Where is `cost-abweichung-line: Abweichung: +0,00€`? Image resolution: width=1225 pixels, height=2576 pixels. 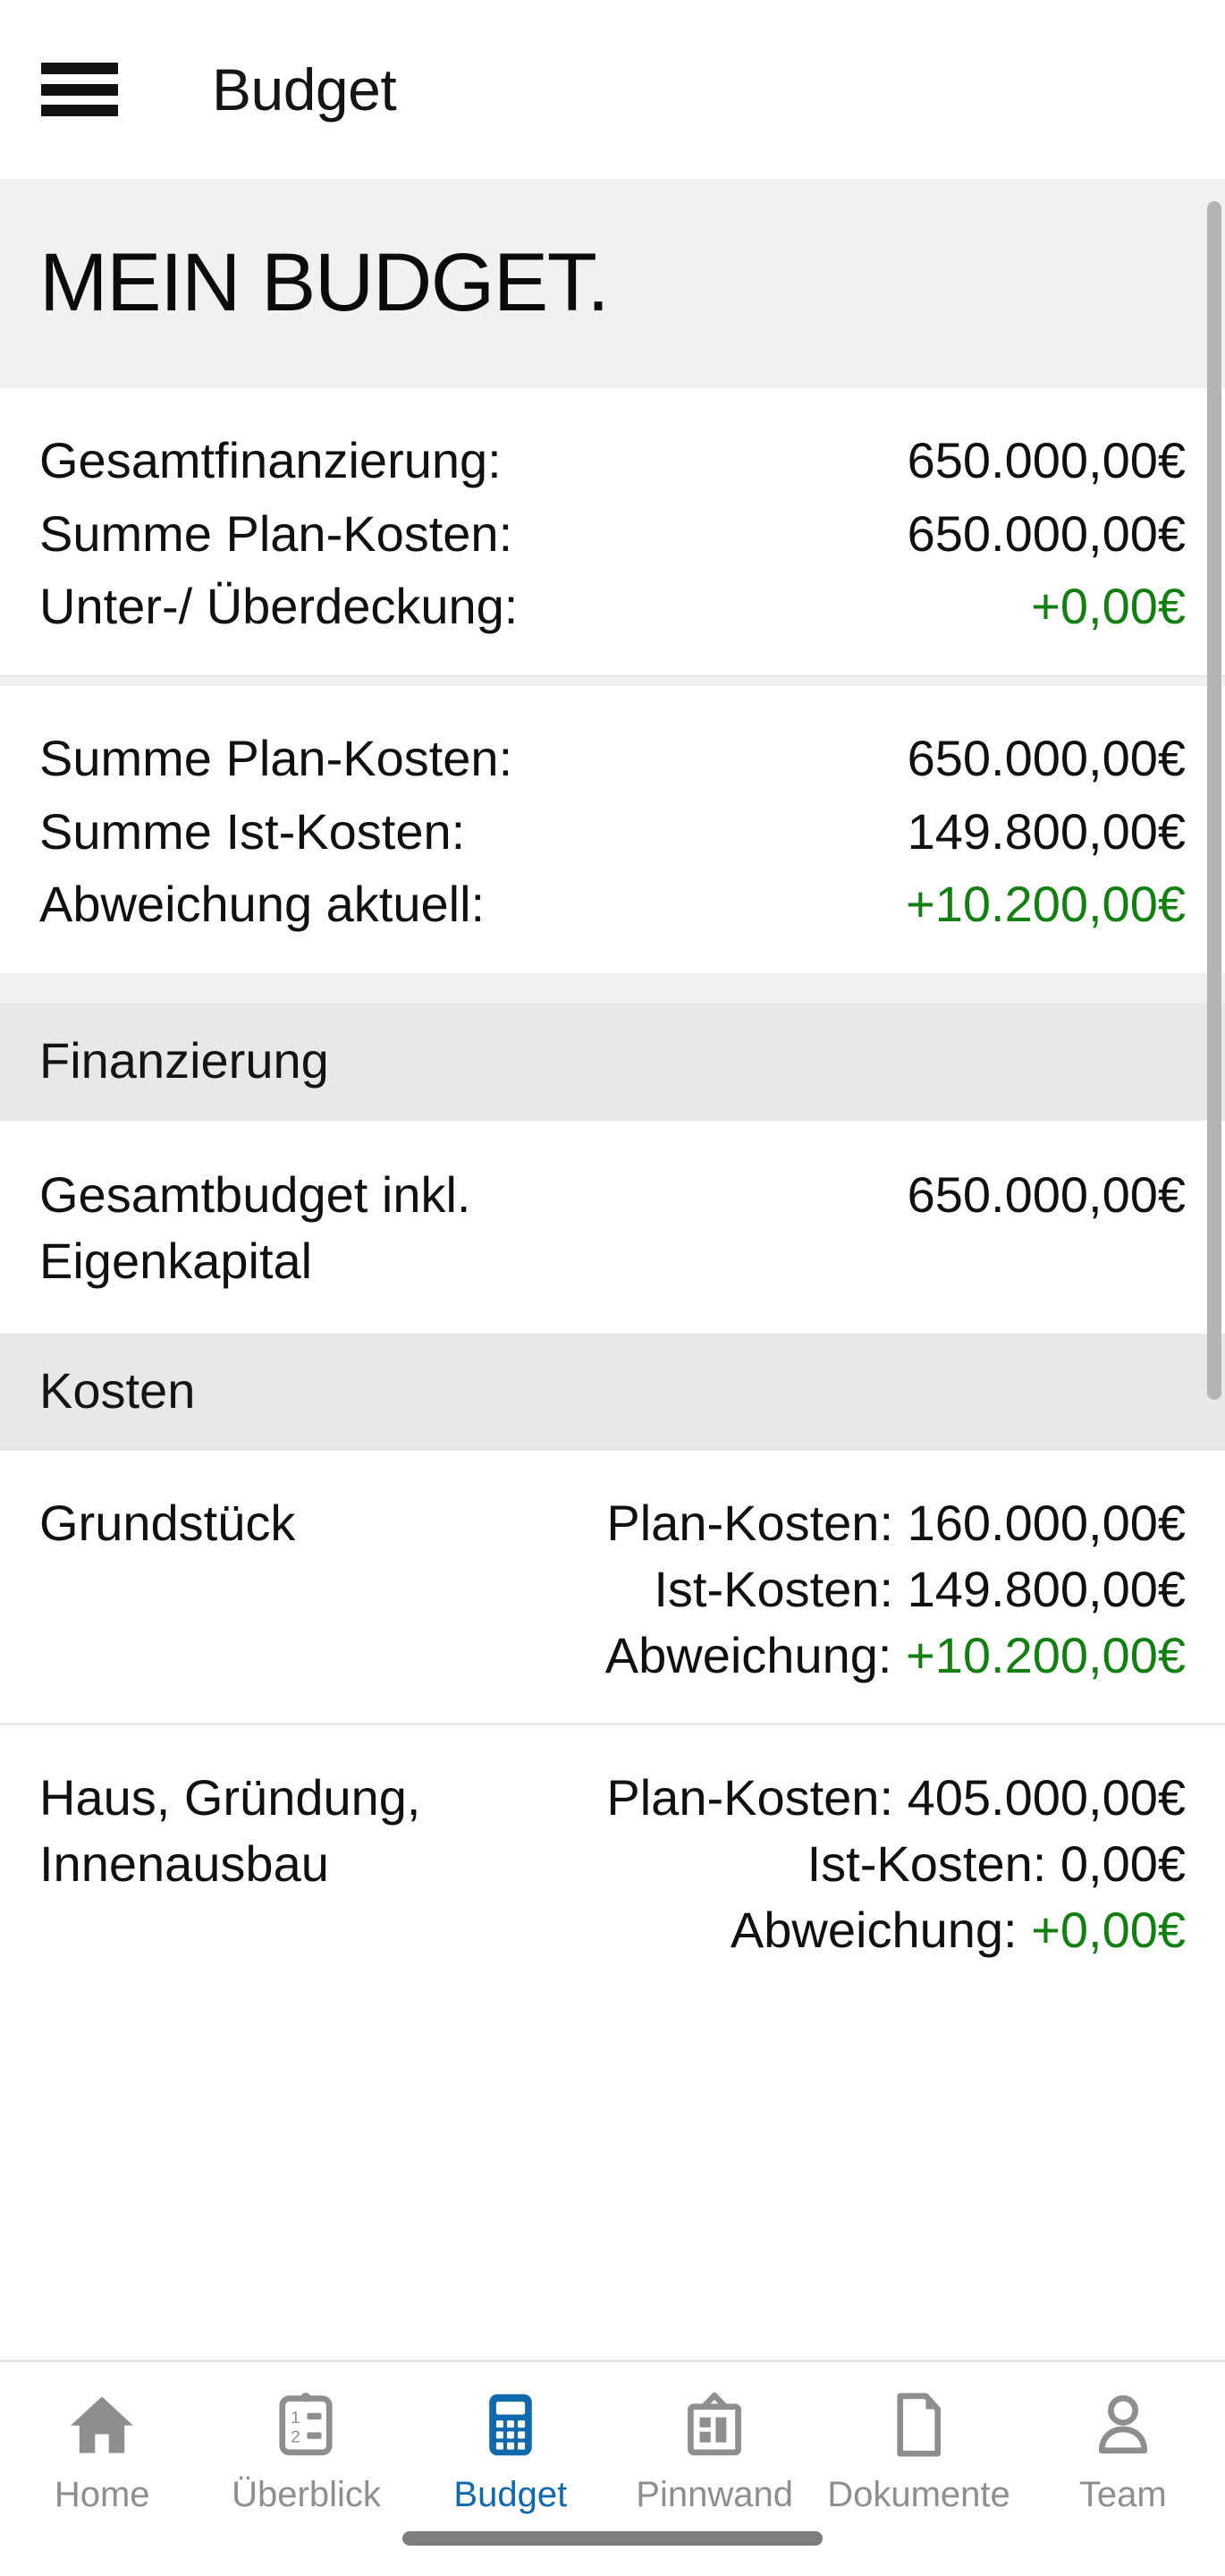
cost-abweichung-line: Abweichung: +0,00€ is located at coordinates (958, 1930).